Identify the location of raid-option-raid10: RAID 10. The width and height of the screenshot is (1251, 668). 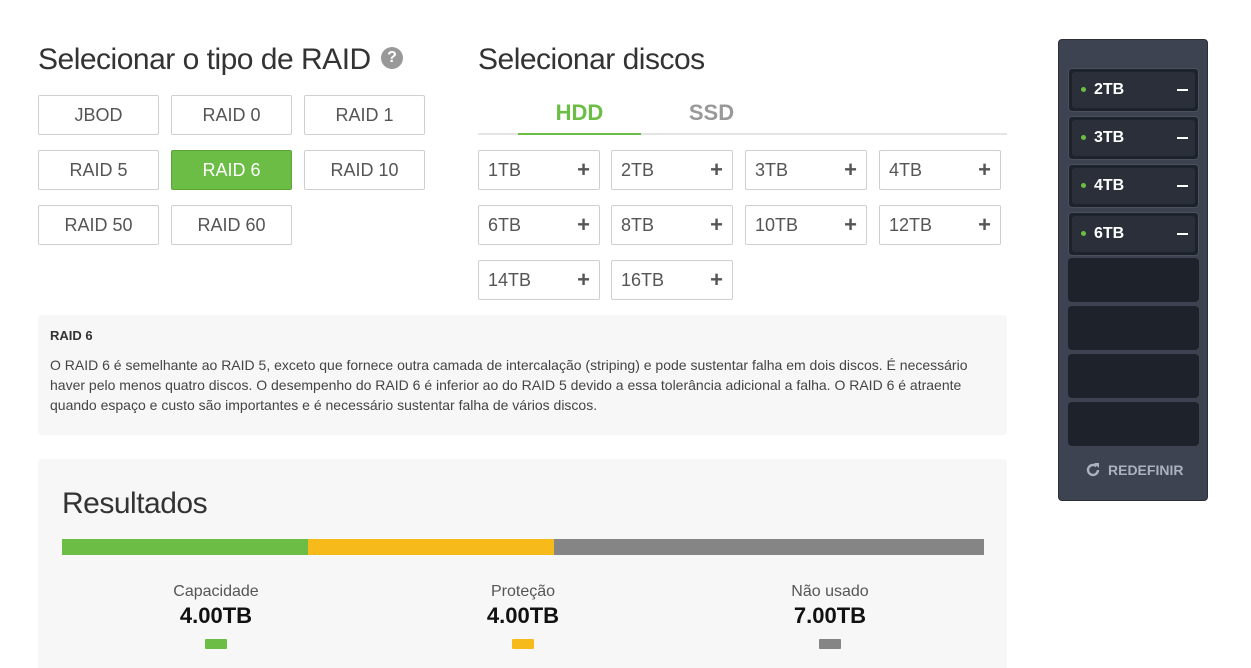
(364, 170).